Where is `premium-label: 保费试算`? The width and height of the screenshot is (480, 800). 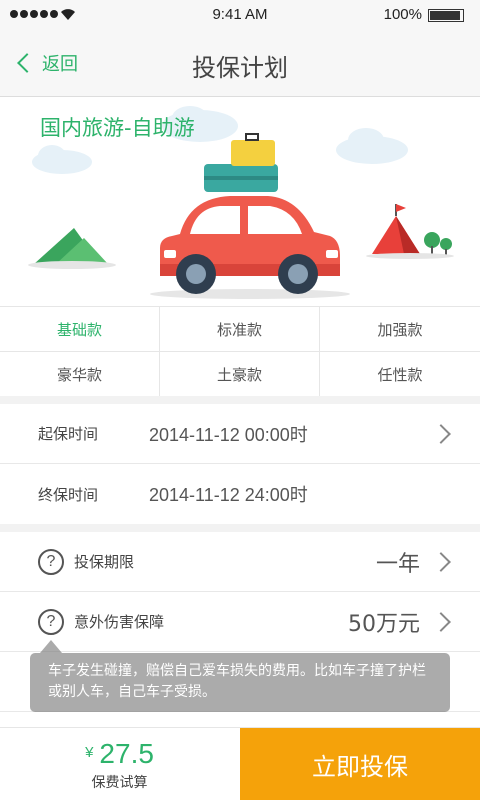 premium-label: 保费试算 is located at coordinates (119, 783).